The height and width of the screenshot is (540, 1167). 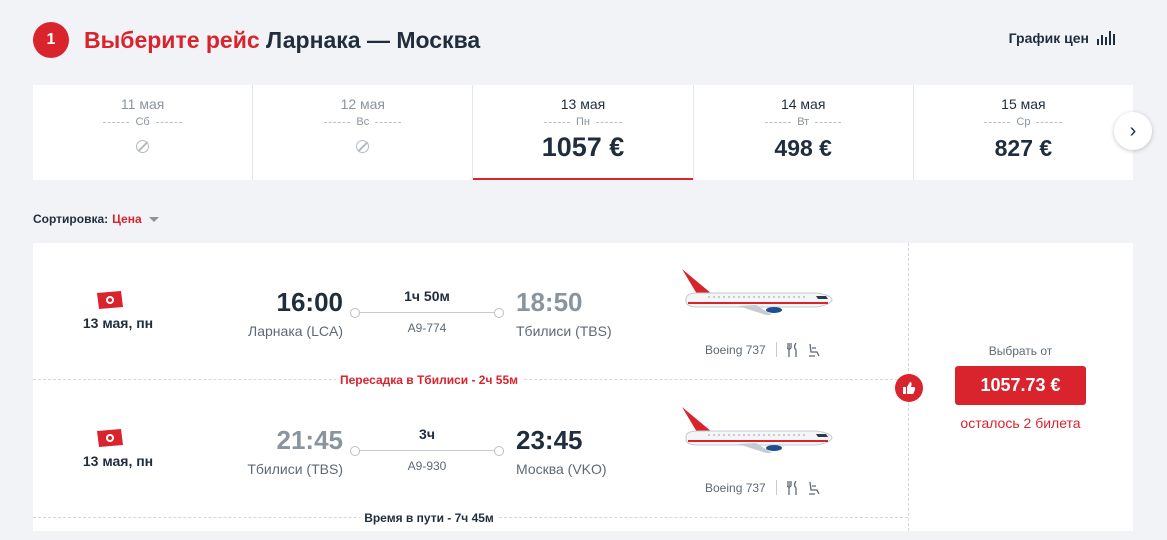 What do you see at coordinates (363, 132) in the screenshot?
I see `date-tab-12: 12 мая Вс` at bounding box center [363, 132].